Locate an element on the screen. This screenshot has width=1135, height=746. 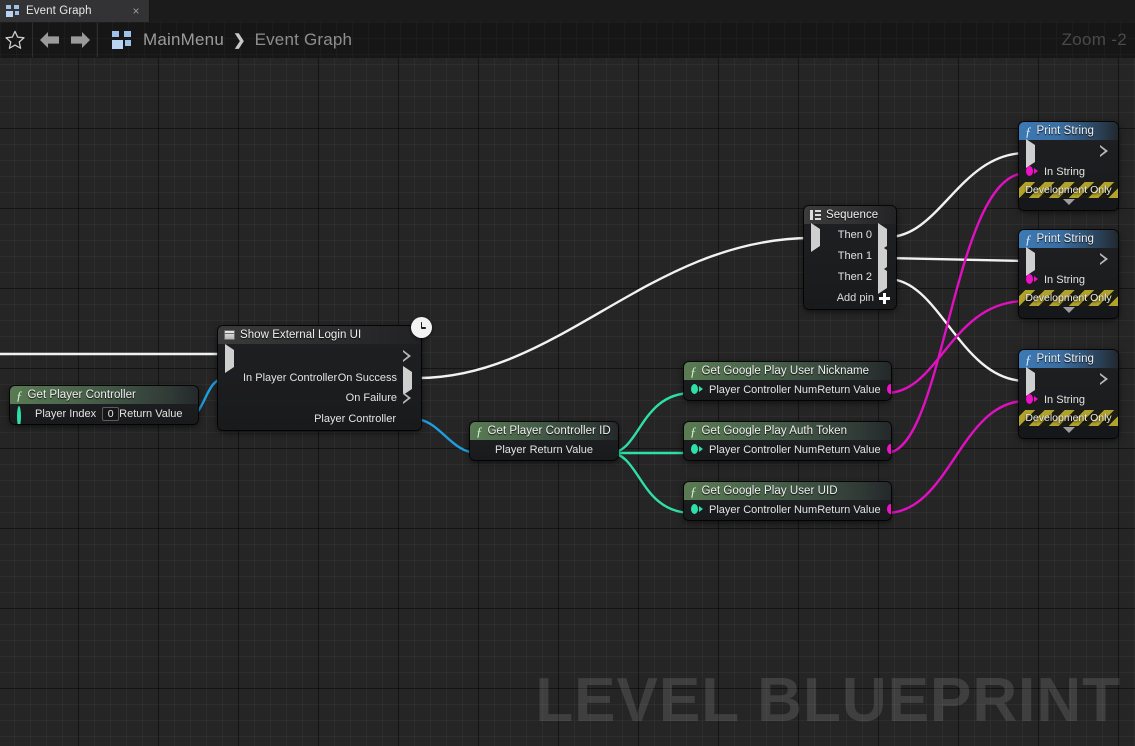
wire-authtoken-to-print1 is located at coordinates (956, 313).